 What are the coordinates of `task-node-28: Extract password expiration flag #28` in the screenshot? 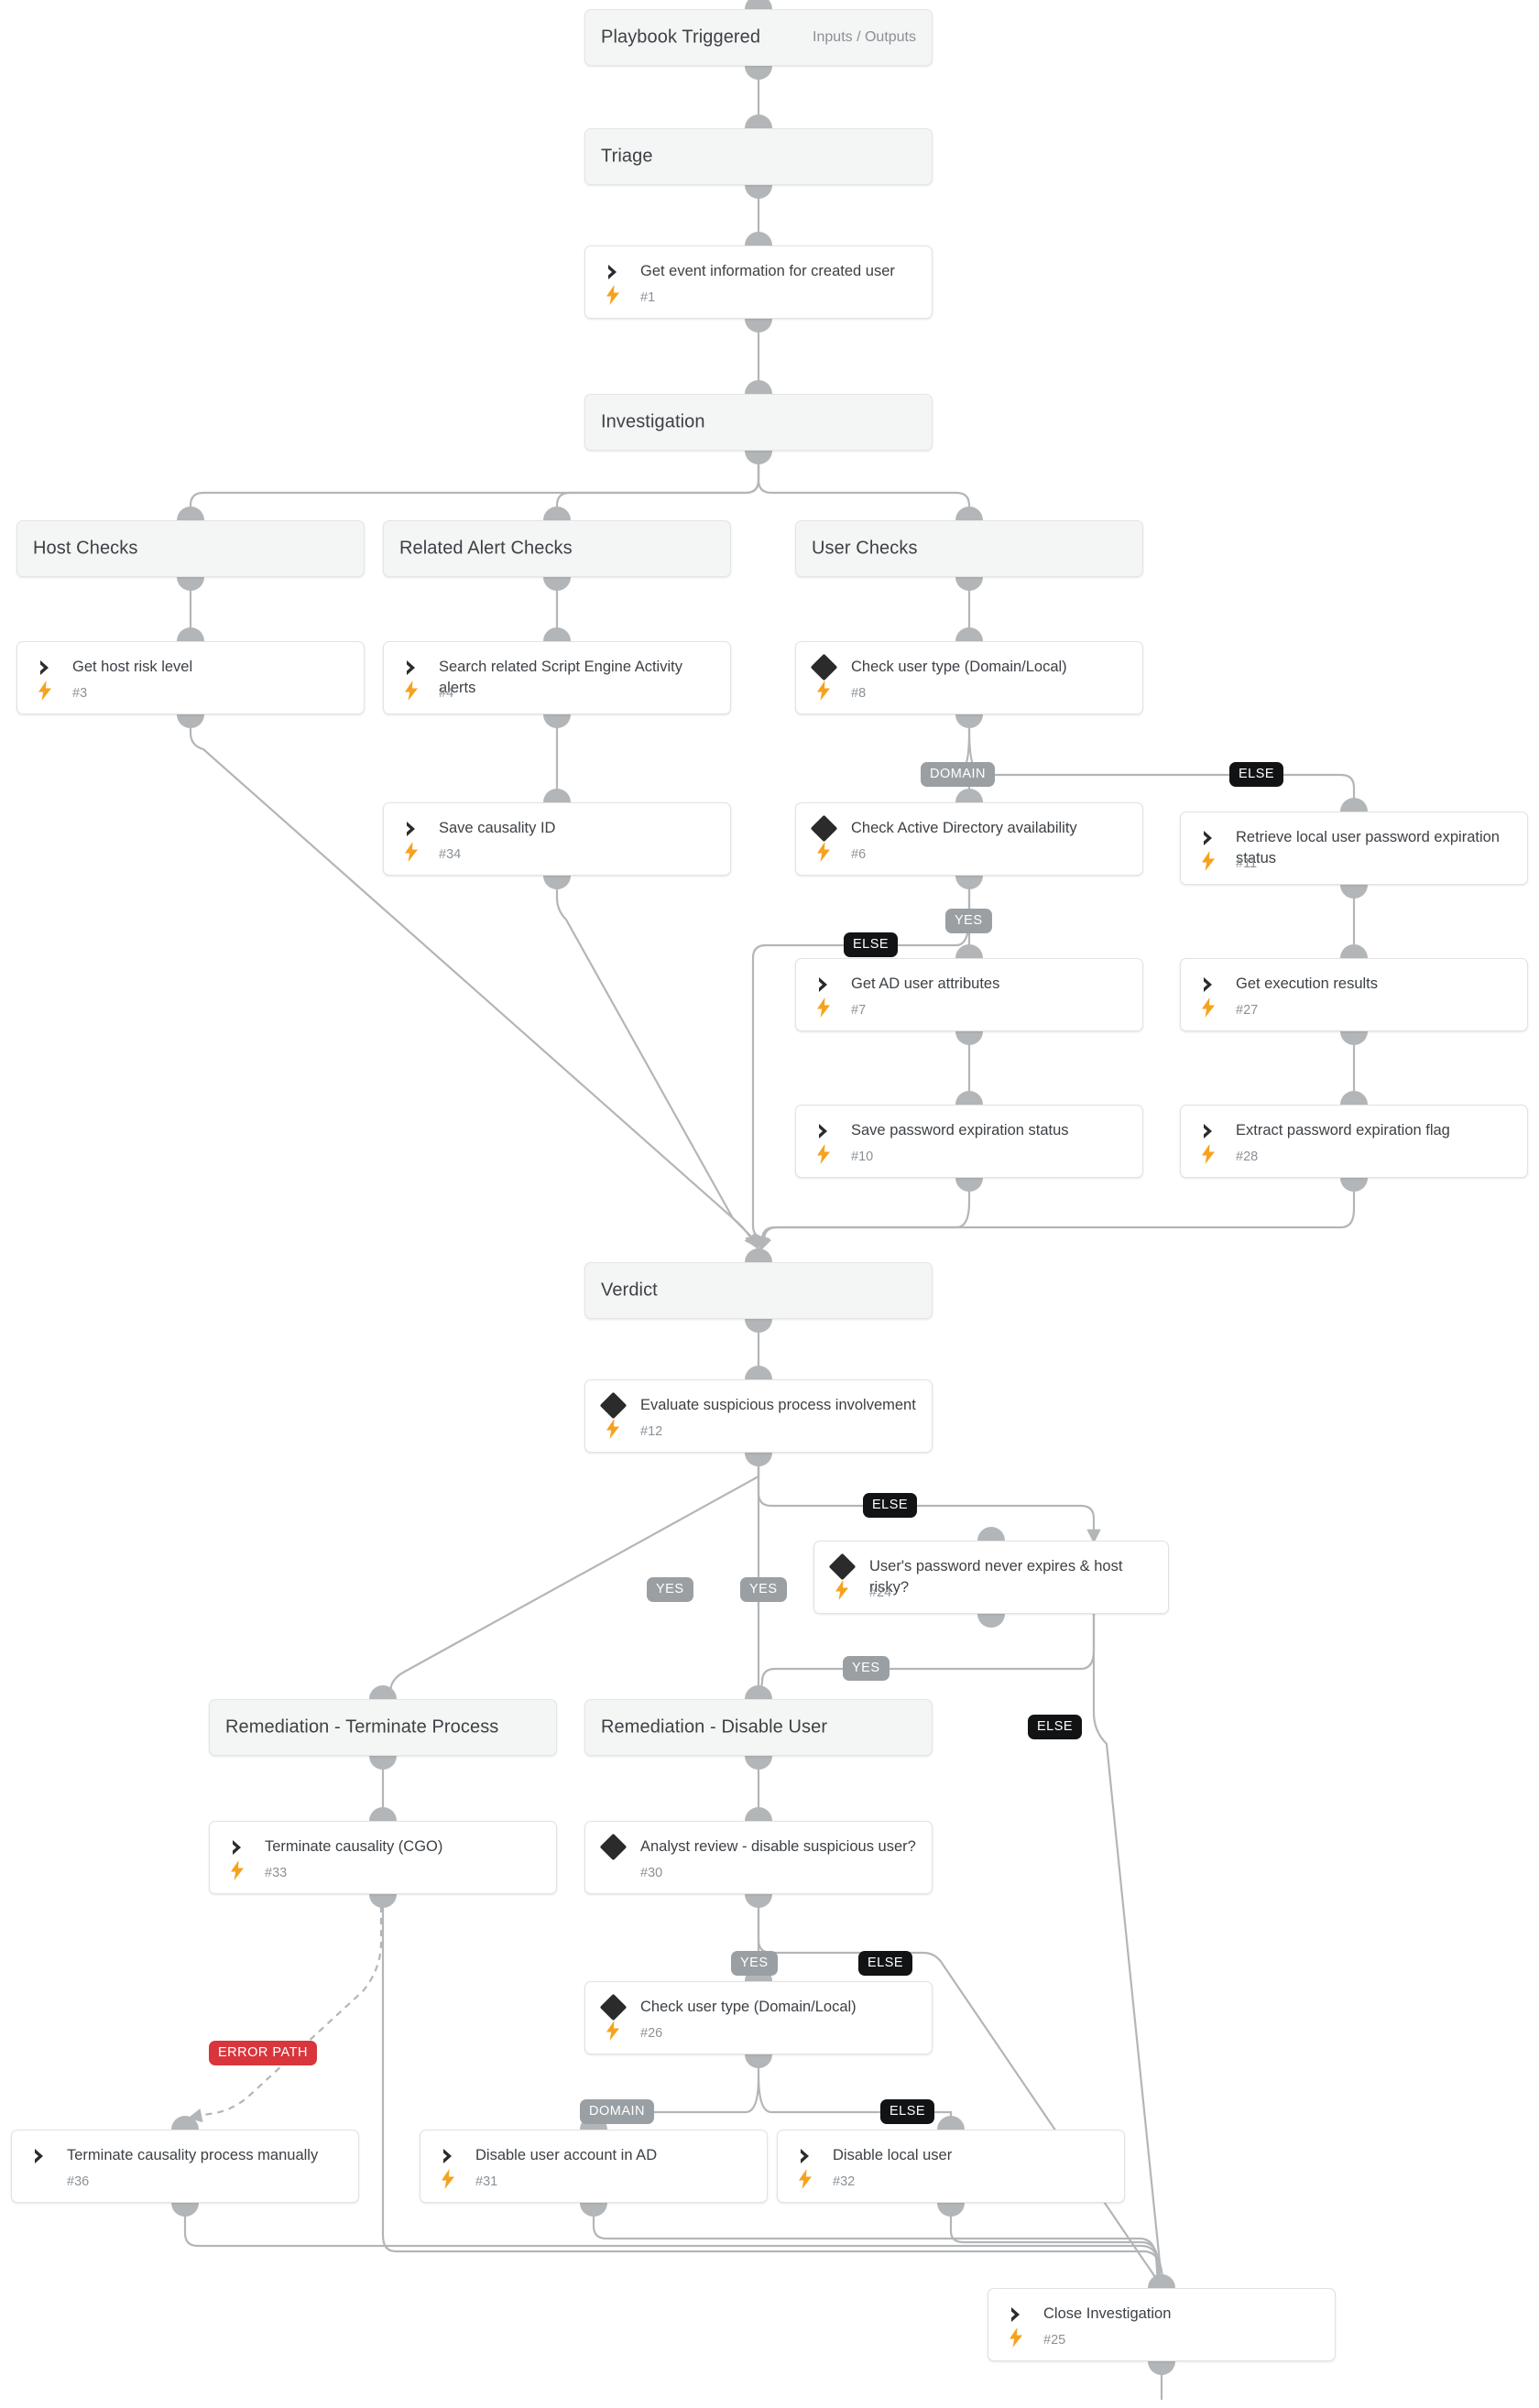 It's located at (1354, 1141).